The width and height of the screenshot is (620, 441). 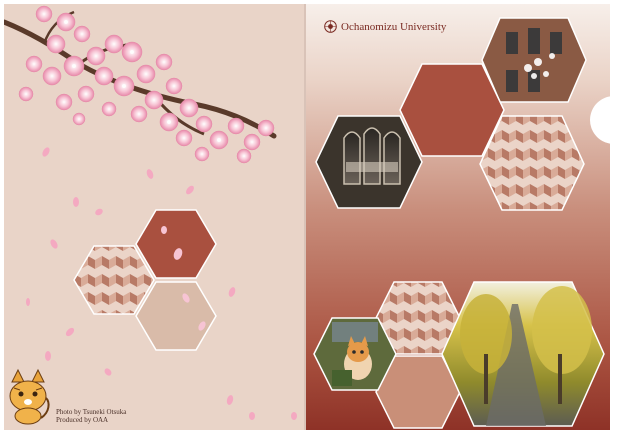 What do you see at coordinates (176, 244) in the screenshot?
I see `hex-dark` at bounding box center [176, 244].